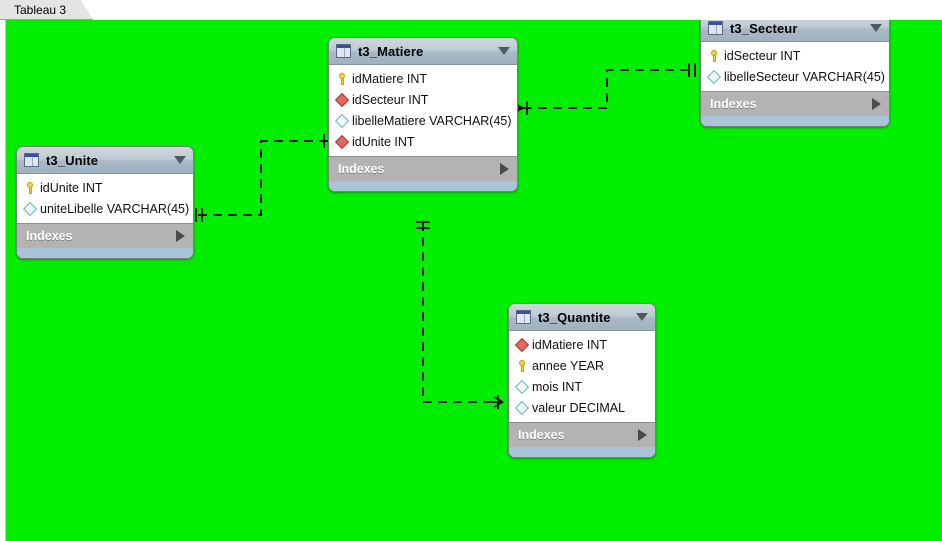 The height and width of the screenshot is (541, 942). Describe the element at coordinates (471, 10) in the screenshot. I see `tab-strip: Tableau 3` at that location.